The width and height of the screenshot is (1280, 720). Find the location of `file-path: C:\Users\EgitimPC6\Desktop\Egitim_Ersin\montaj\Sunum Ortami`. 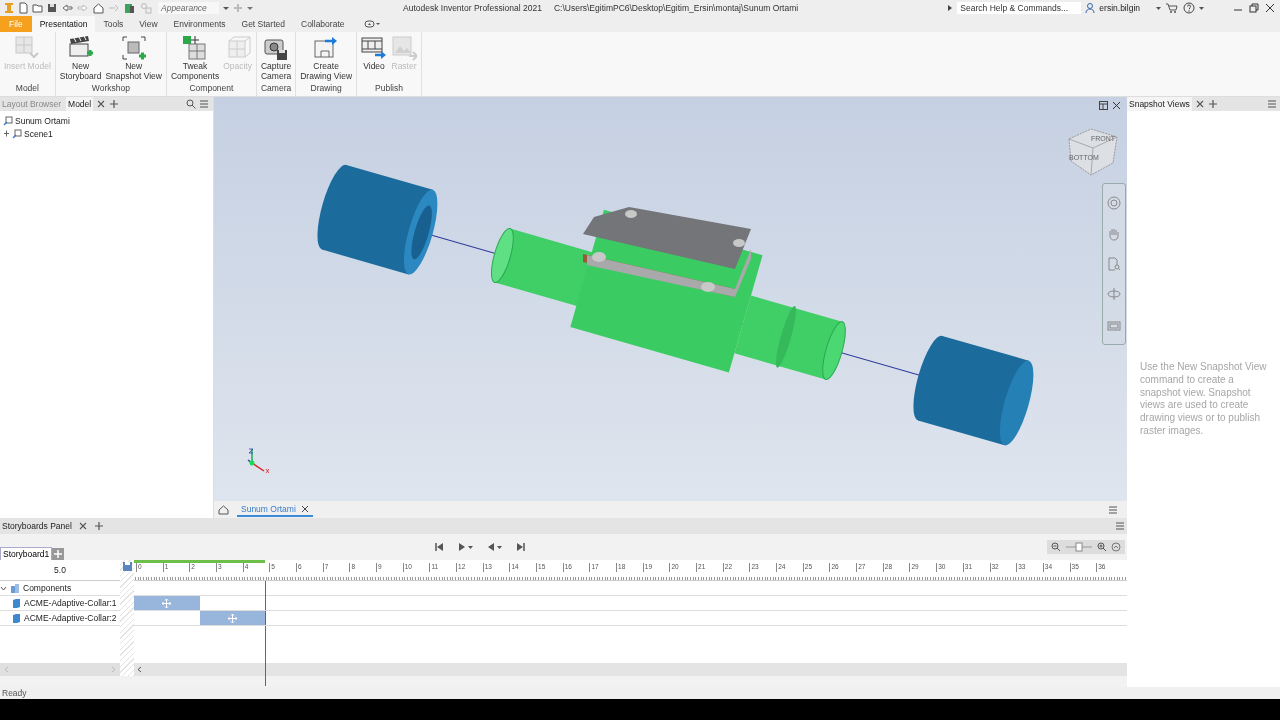

file-path: C:\Users\EgitimPC6\Desktop\Egitim_Ersin\montaj\Sunum Ortami is located at coordinates (676, 8).